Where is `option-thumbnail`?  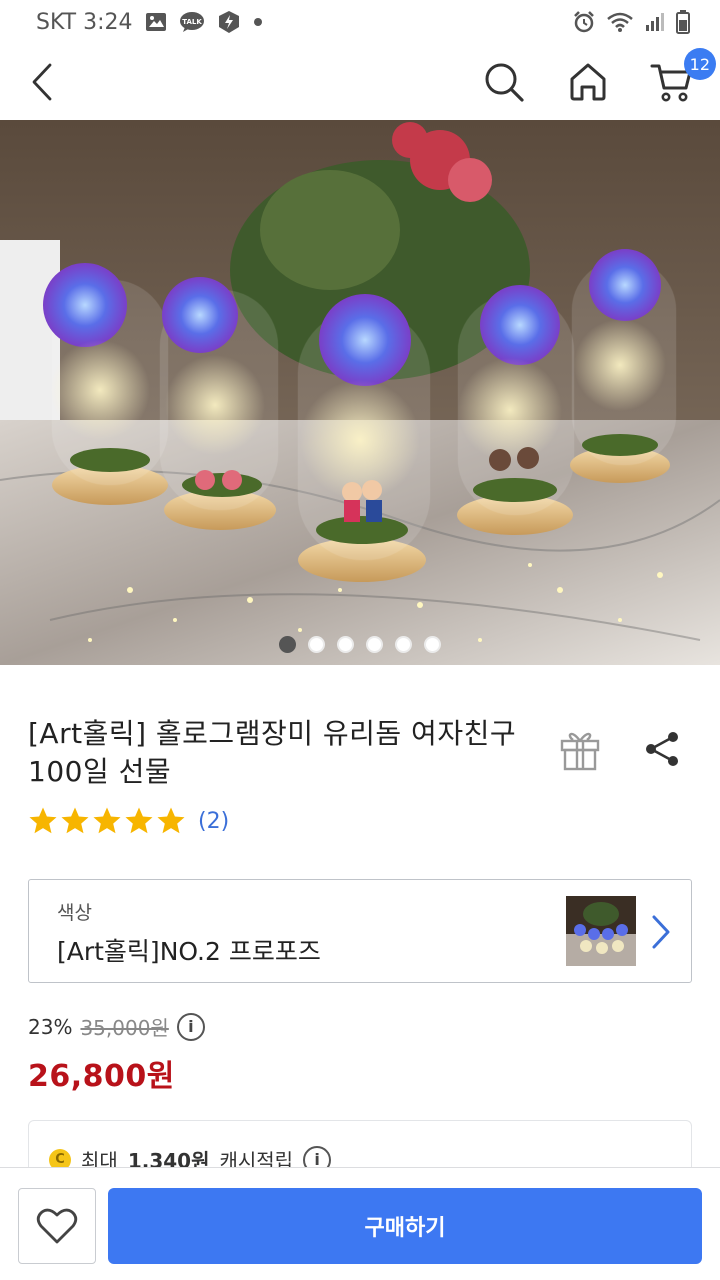 option-thumbnail is located at coordinates (601, 931).